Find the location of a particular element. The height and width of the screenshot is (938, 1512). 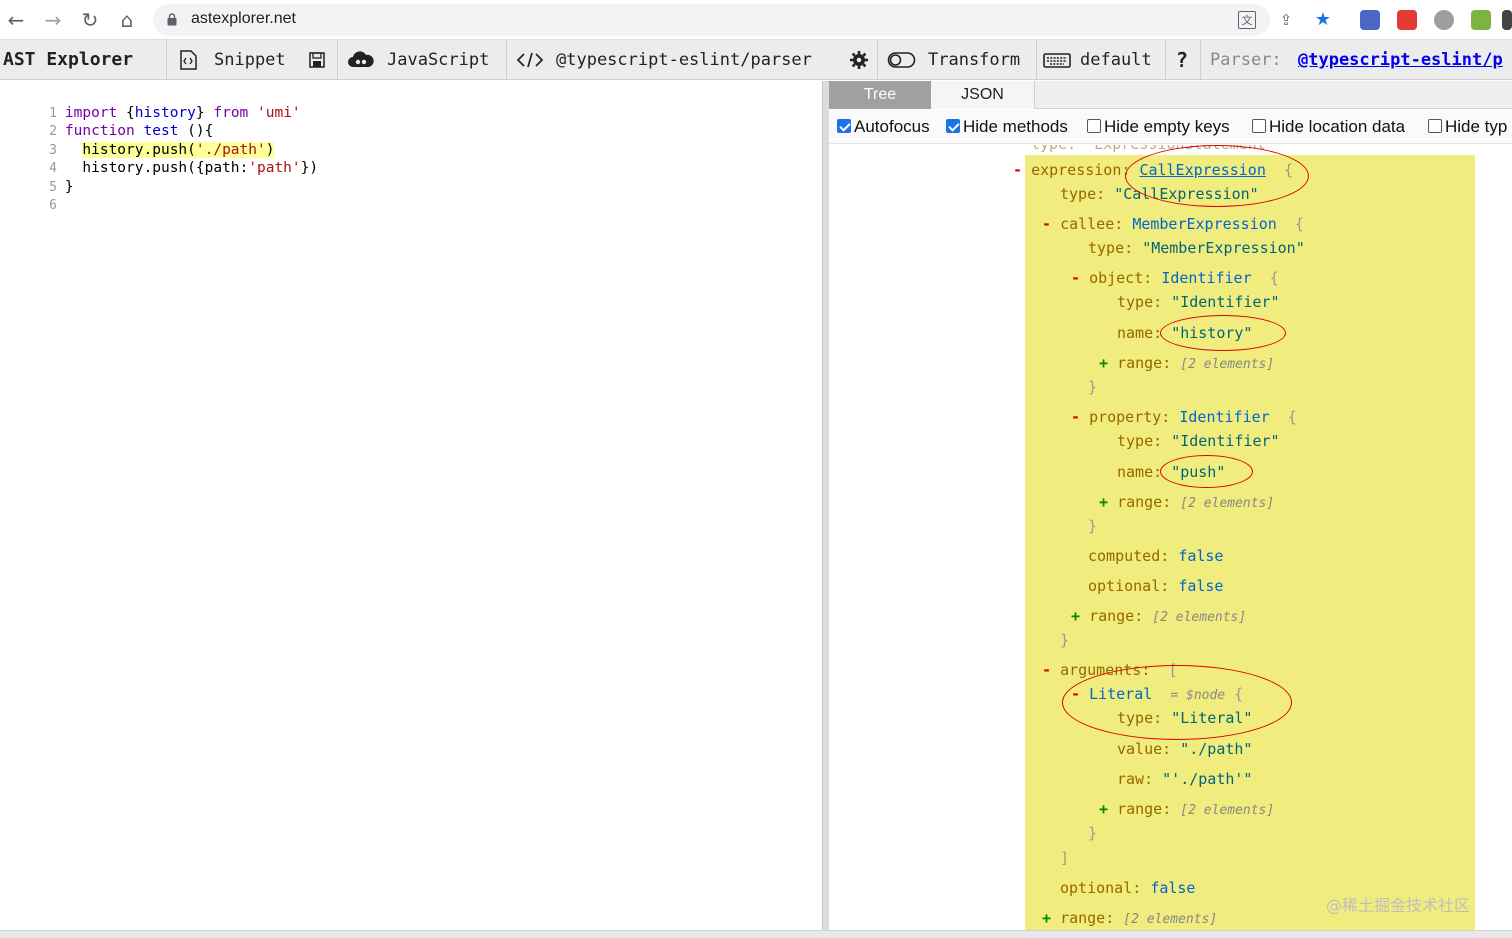

reload-icon: ↻ is located at coordinates (90, 20).